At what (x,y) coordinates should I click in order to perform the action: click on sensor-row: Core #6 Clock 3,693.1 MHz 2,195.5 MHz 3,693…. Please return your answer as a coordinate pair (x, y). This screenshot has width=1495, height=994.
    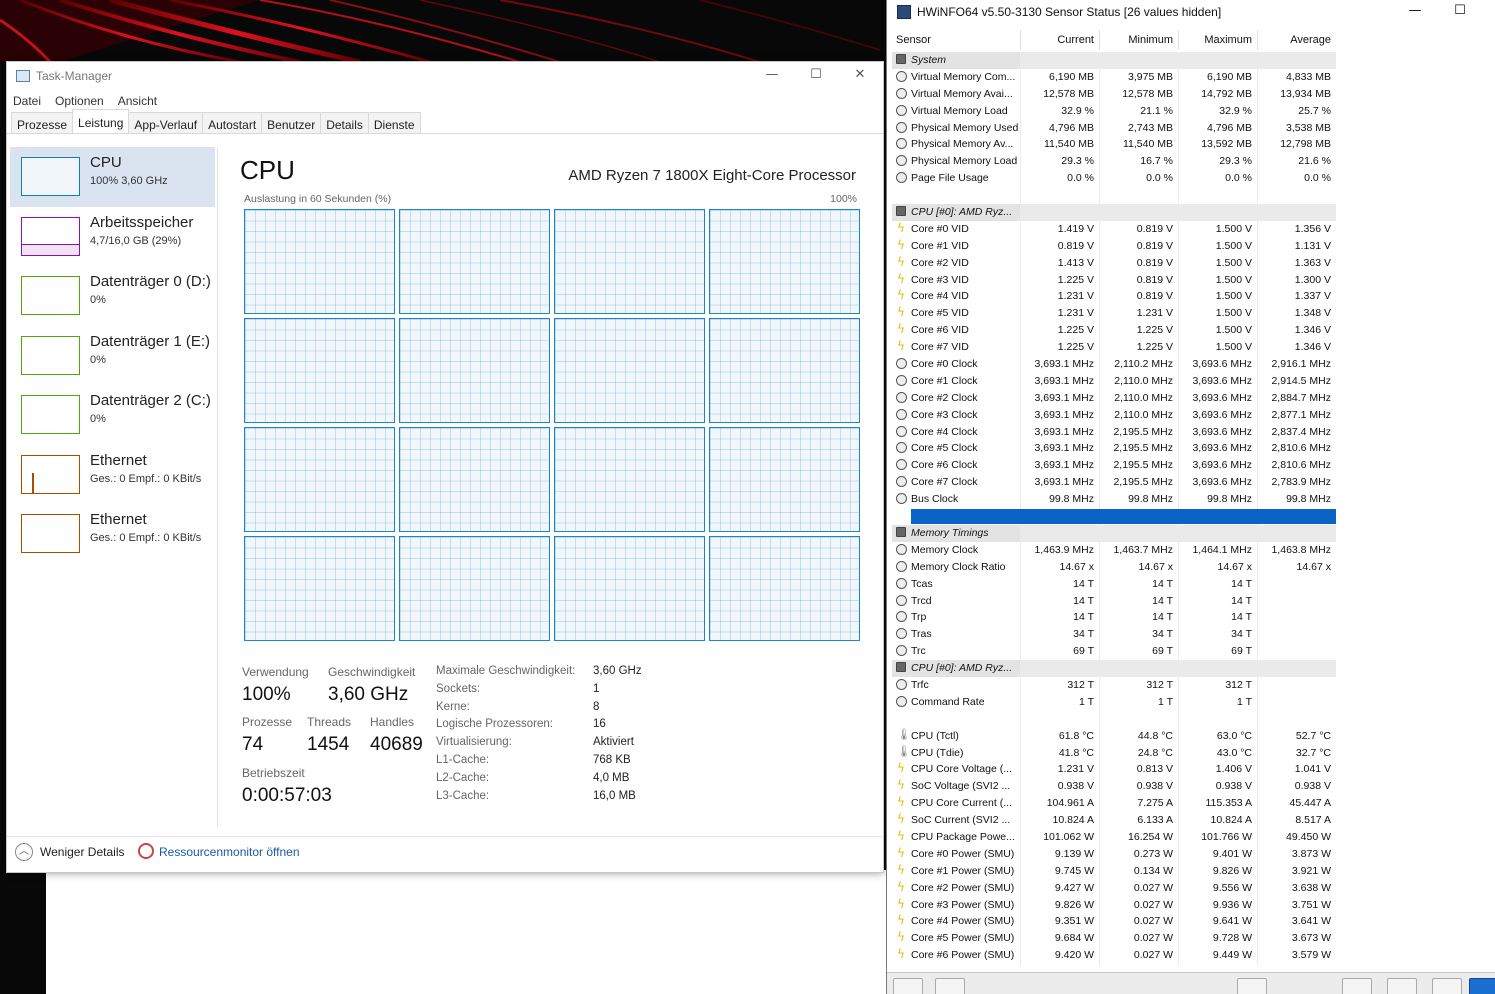
    Looking at the image, I should click on (1114, 465).